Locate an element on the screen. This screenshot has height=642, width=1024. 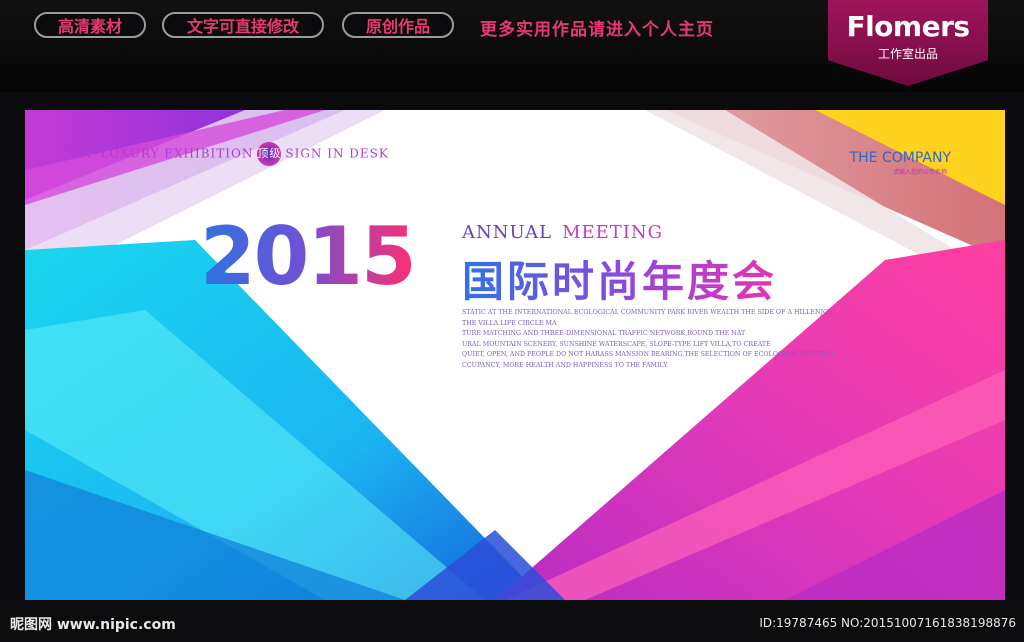
site-watermark: 昵图网 www.nipic.com is located at coordinates (93, 625).